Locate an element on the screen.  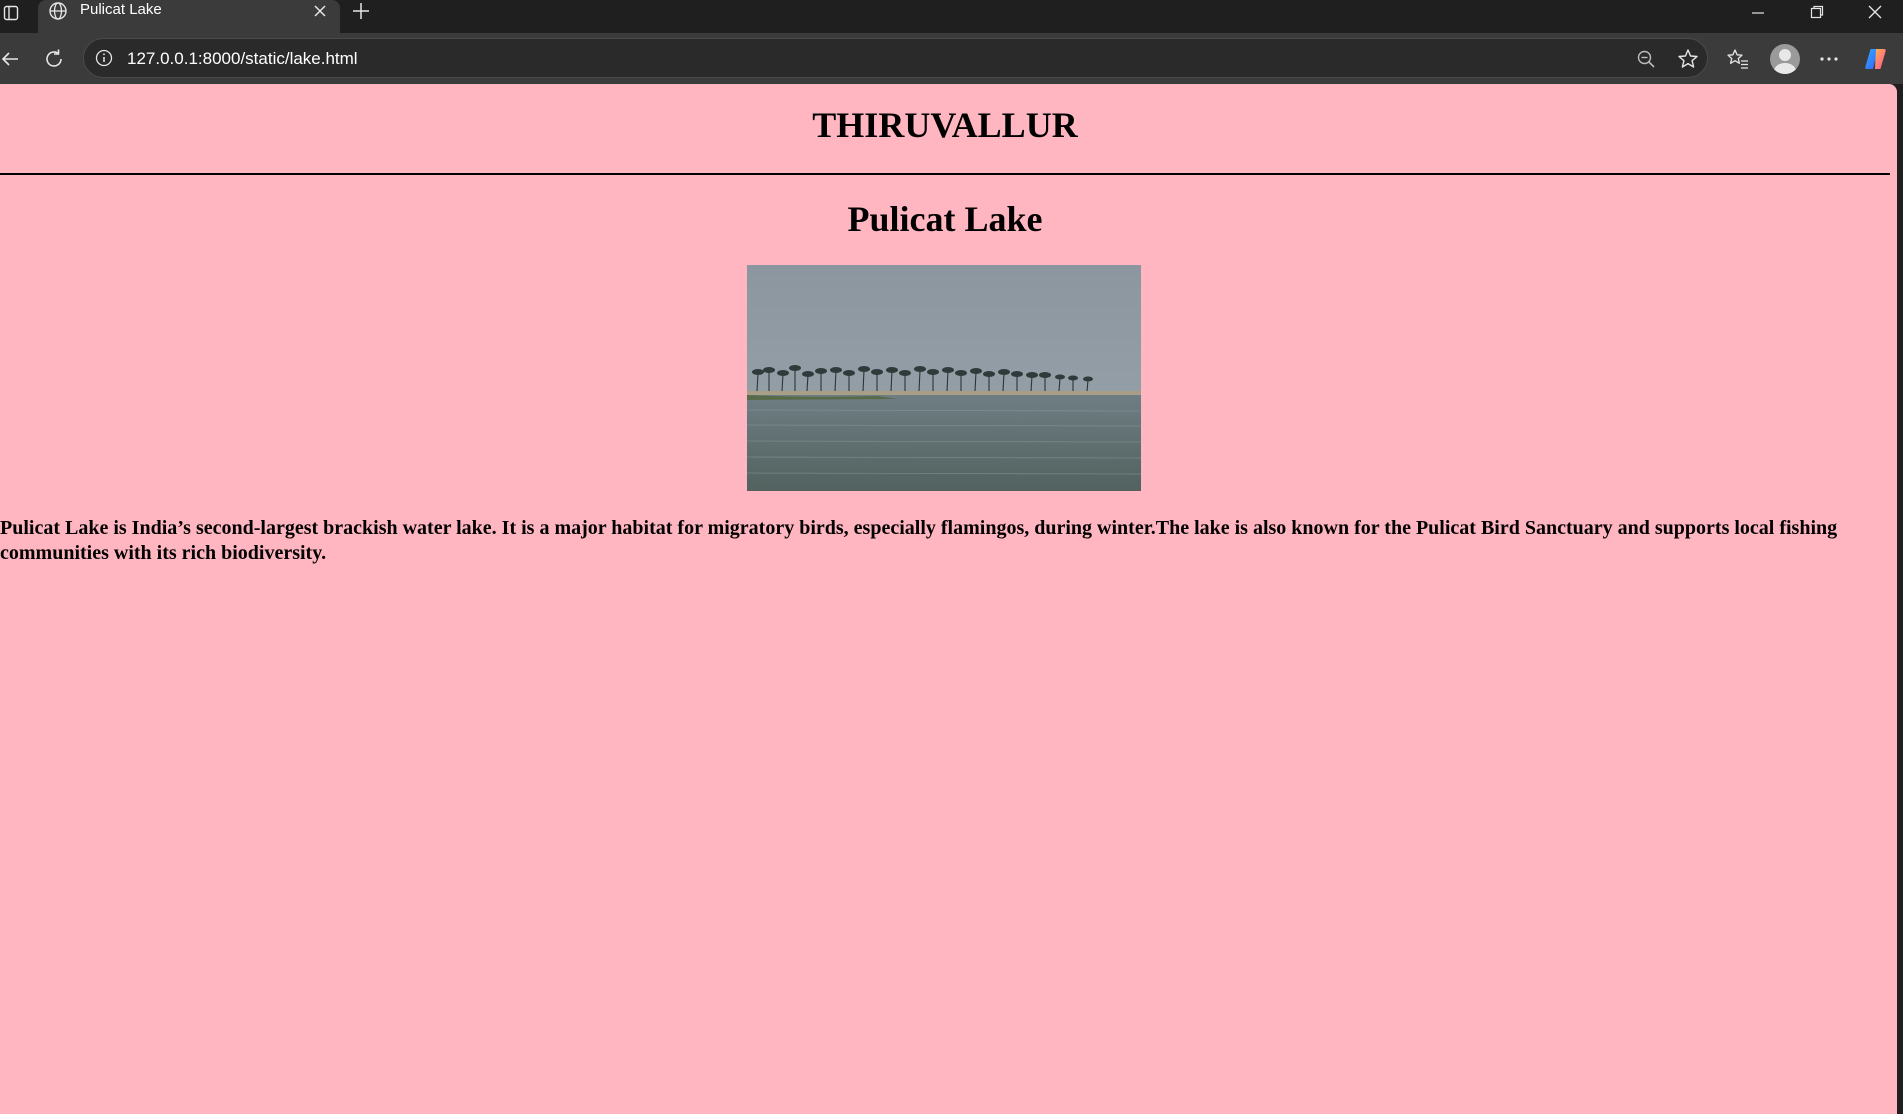
minimize-button is located at coordinates (1758, 12).